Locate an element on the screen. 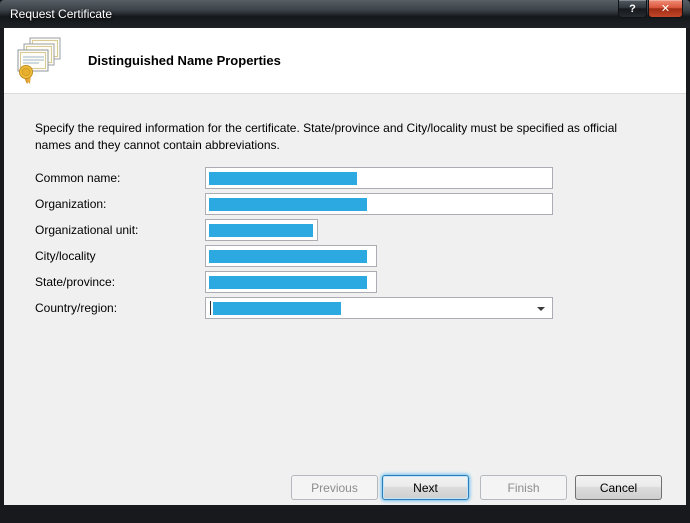 This screenshot has width=690, height=523. dropdown-arrow-icon is located at coordinates (541, 309).